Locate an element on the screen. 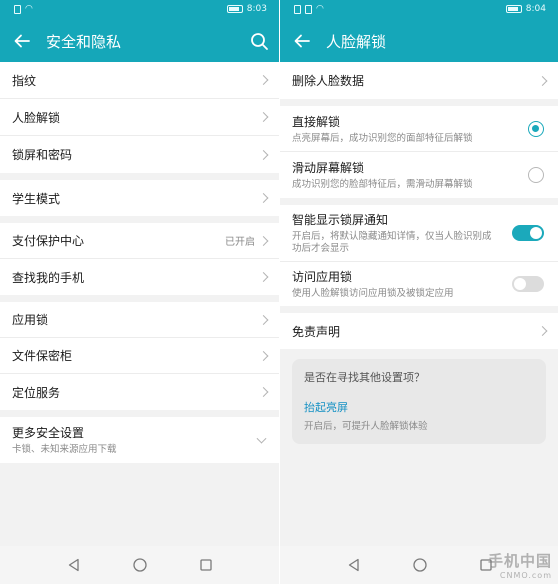  app-bar: 安全和隐私 is located at coordinates (139, 41).